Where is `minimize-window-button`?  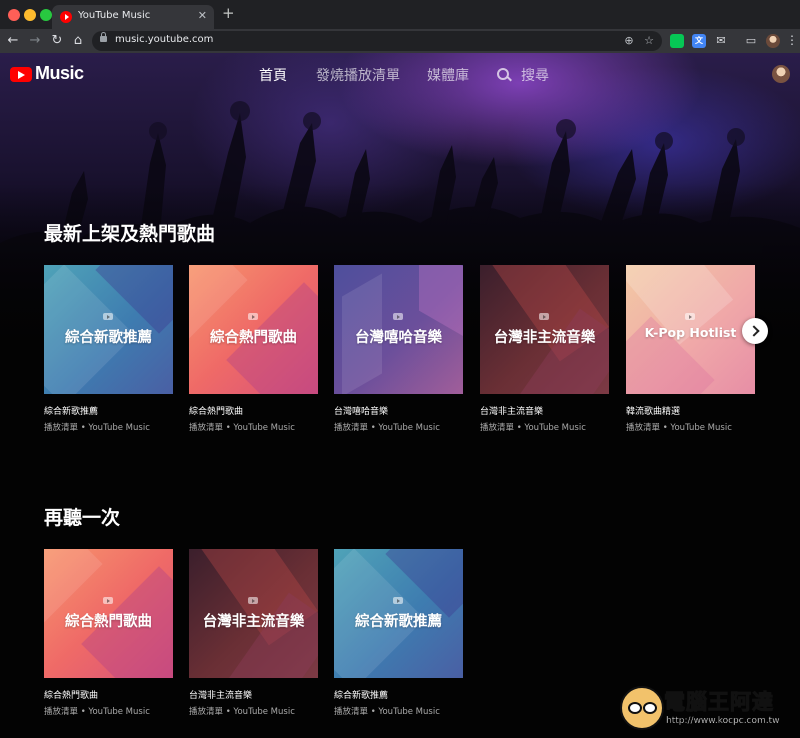
minimize-window-button is located at coordinates (30, 15).